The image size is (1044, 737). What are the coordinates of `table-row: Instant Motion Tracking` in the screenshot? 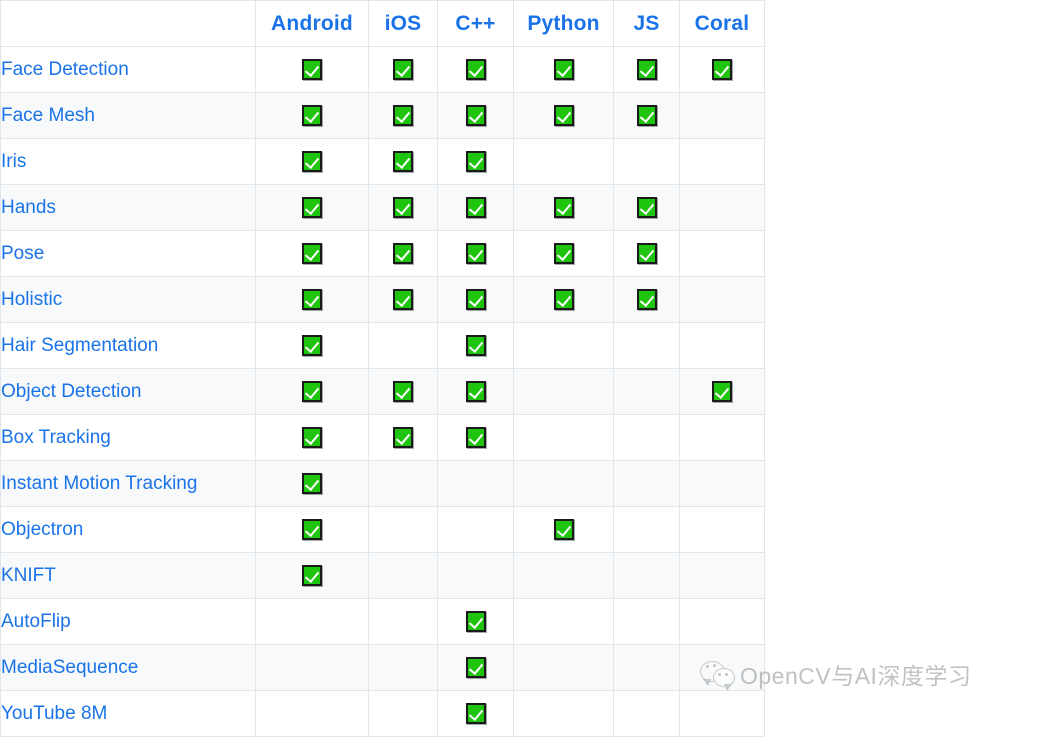 It's located at (382, 483).